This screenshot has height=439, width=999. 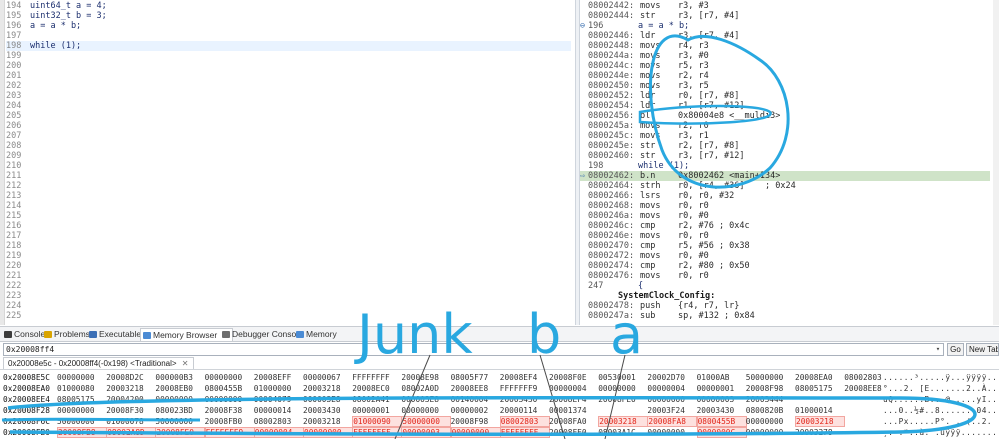 I want to click on source-line: 216, so click(x=288, y=226).